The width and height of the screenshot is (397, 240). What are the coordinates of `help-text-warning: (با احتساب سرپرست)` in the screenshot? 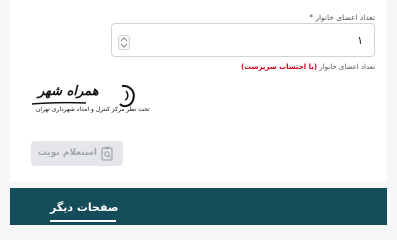 It's located at (279, 67).